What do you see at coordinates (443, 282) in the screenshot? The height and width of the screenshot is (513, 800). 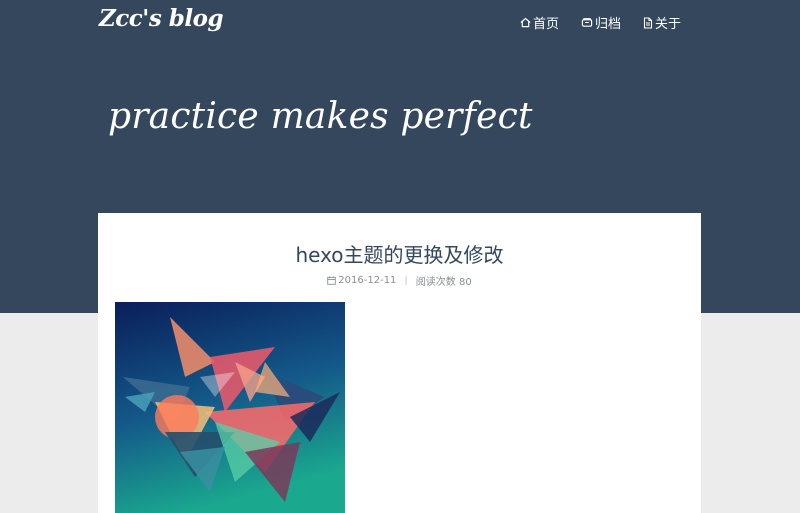 I see `post-views: 阅读次数 80` at bounding box center [443, 282].